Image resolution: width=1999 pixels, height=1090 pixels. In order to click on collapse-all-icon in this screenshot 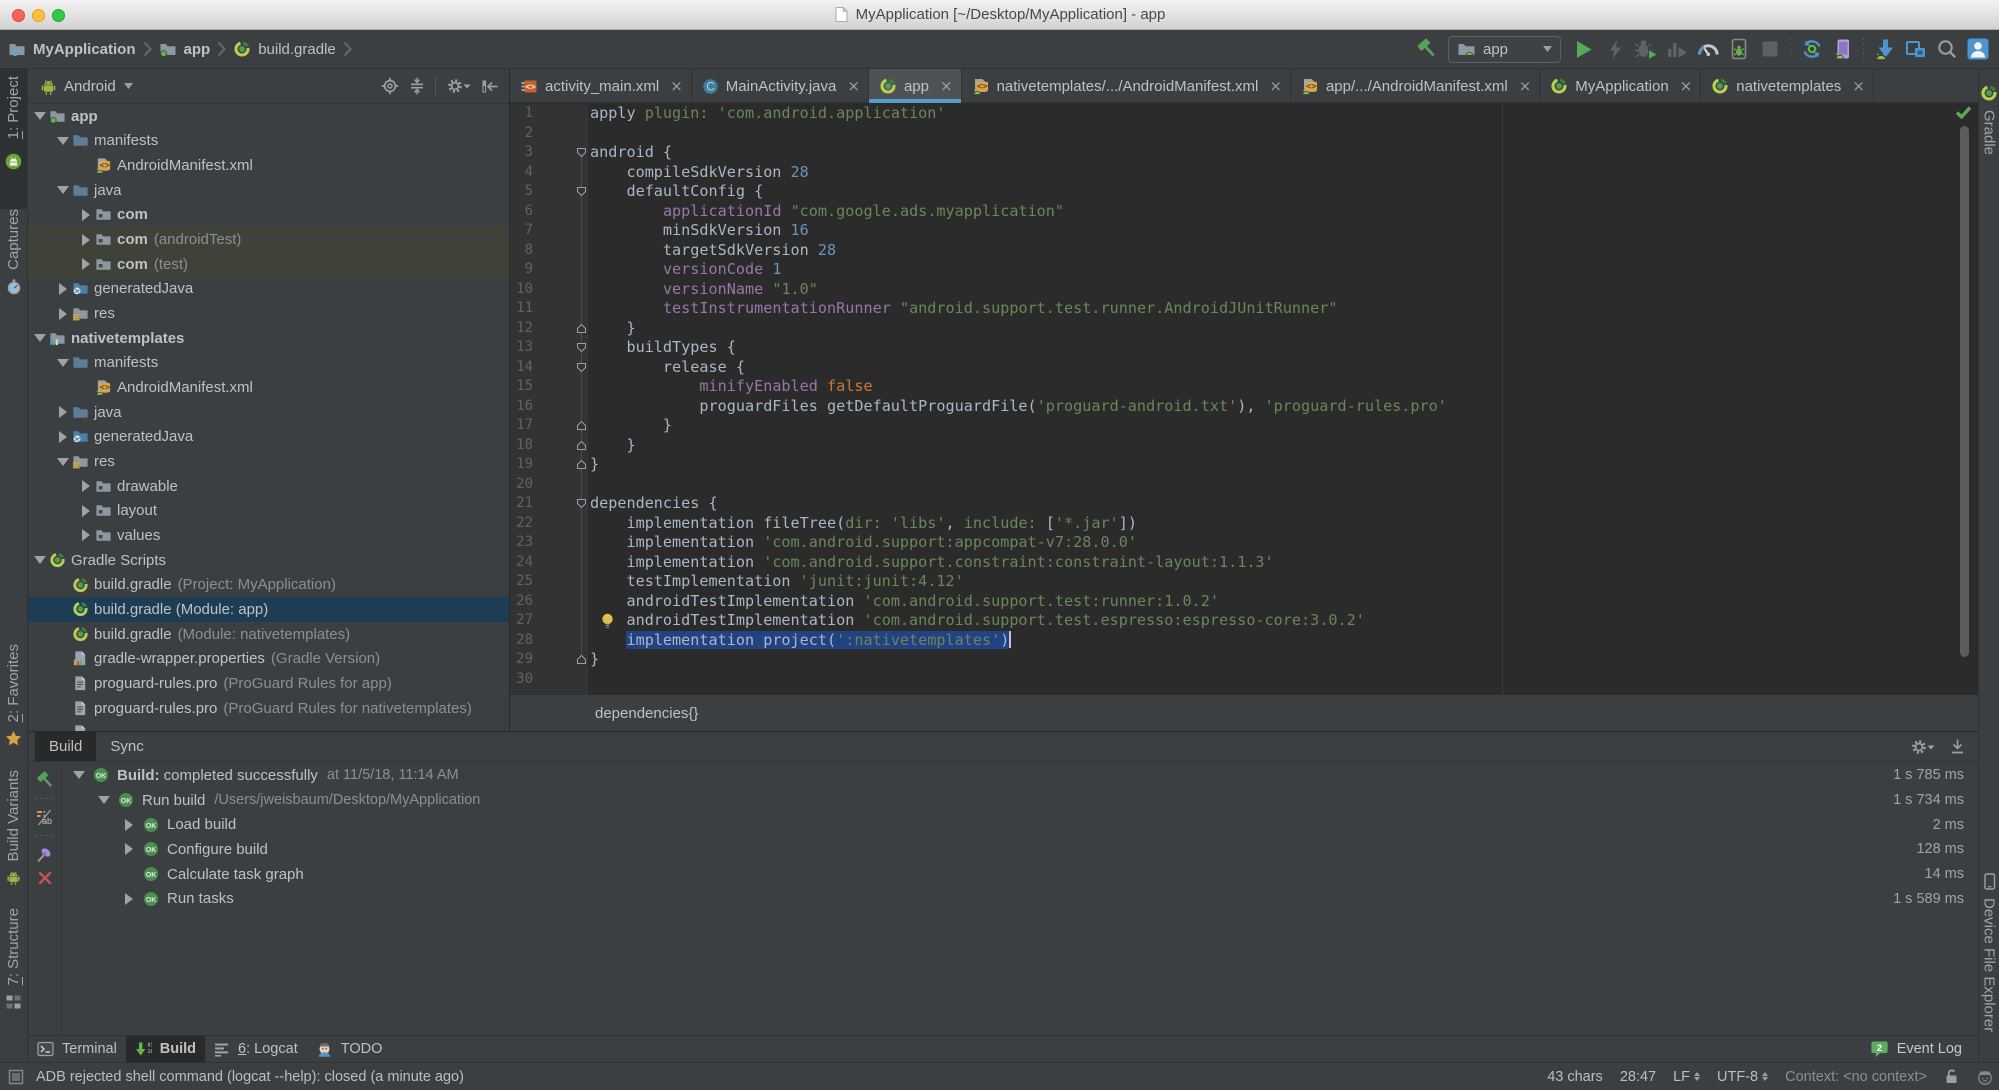, I will do `click(417, 86)`.